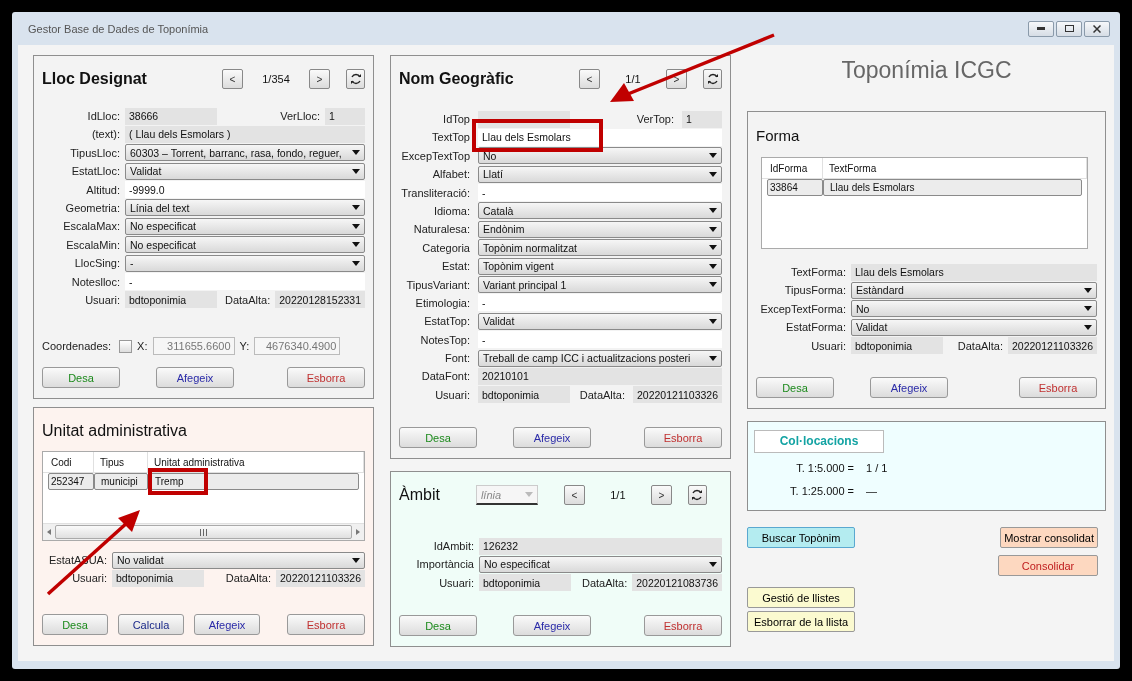 The height and width of the screenshot is (681, 1132). What do you see at coordinates (677, 583) in the screenshot?
I see `readonly-field: 20220121083736` at bounding box center [677, 583].